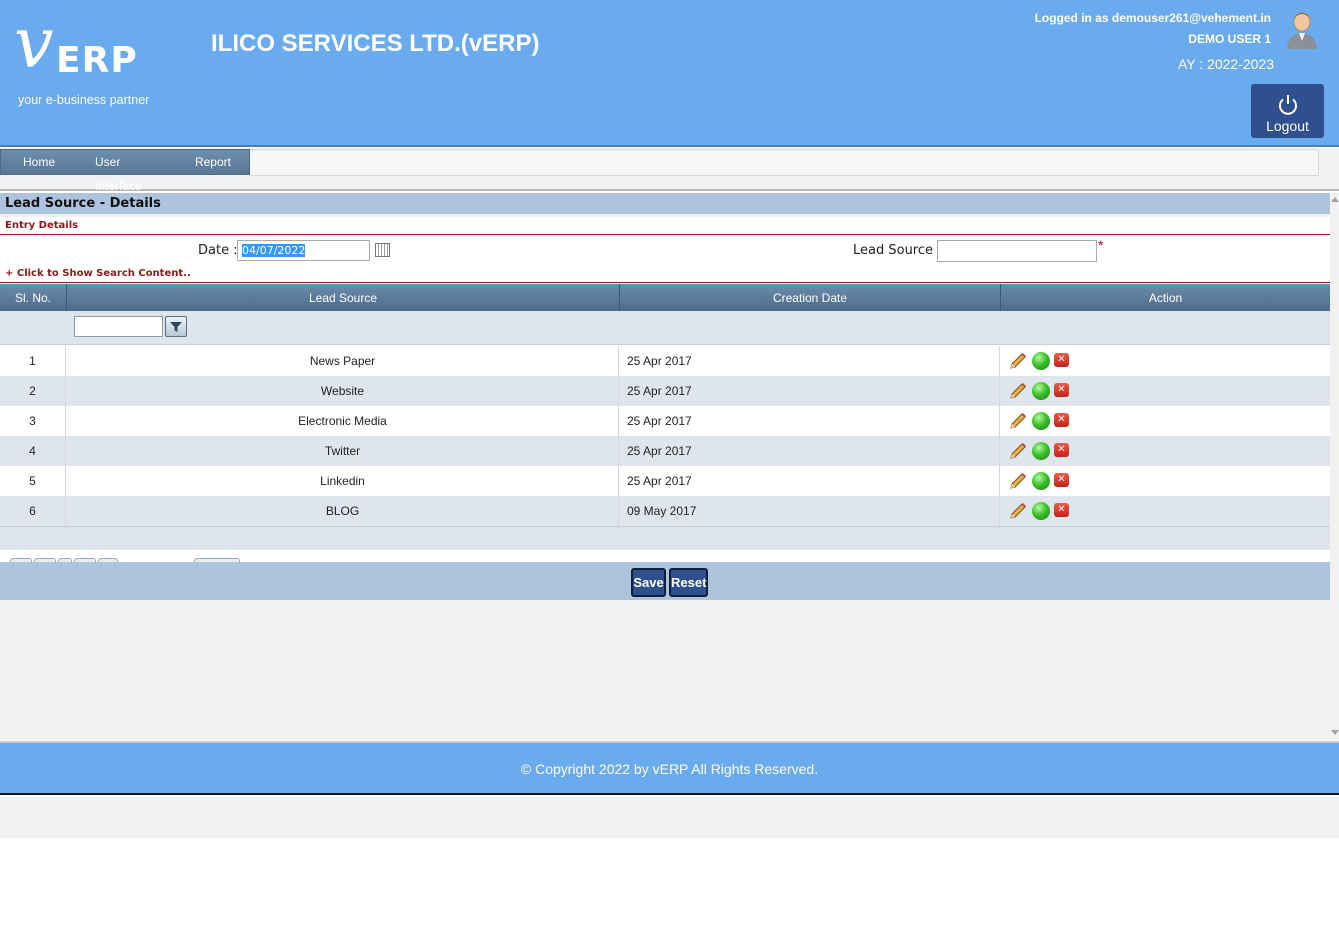  What do you see at coordinates (84, 100) in the screenshot?
I see `logo-tagline: your e-business partner` at bounding box center [84, 100].